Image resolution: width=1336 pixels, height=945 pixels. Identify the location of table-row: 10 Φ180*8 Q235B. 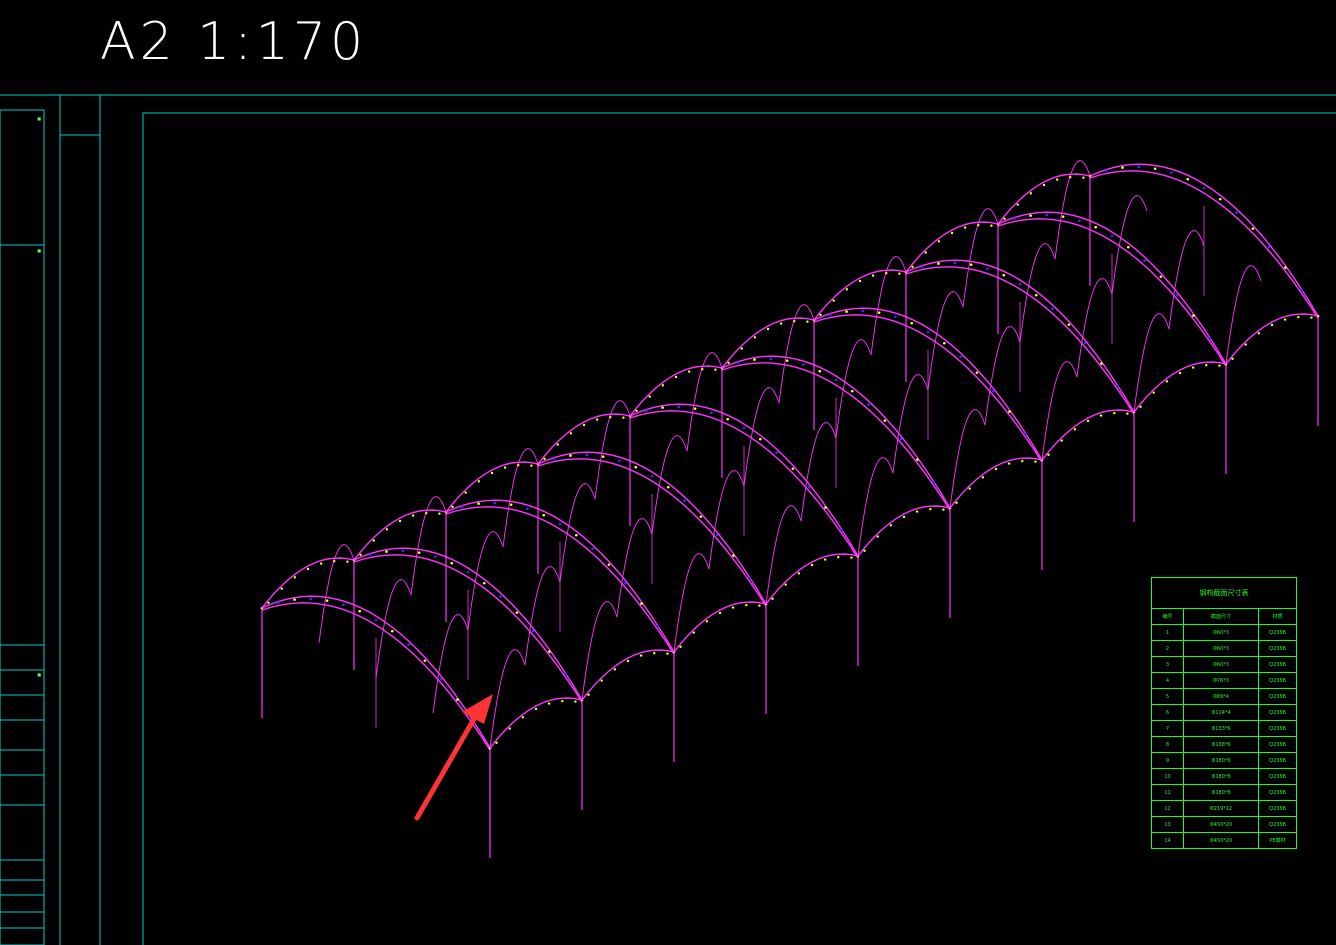
(1224, 776).